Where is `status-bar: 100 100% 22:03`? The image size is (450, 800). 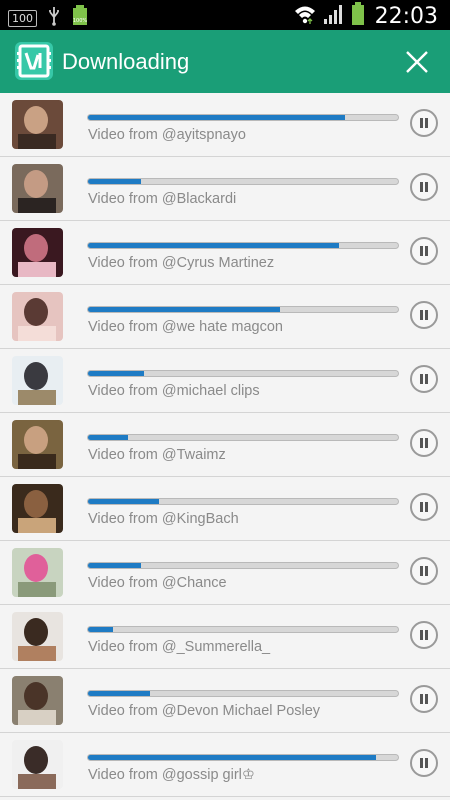 status-bar: 100 100% 22:03 is located at coordinates (225, 15).